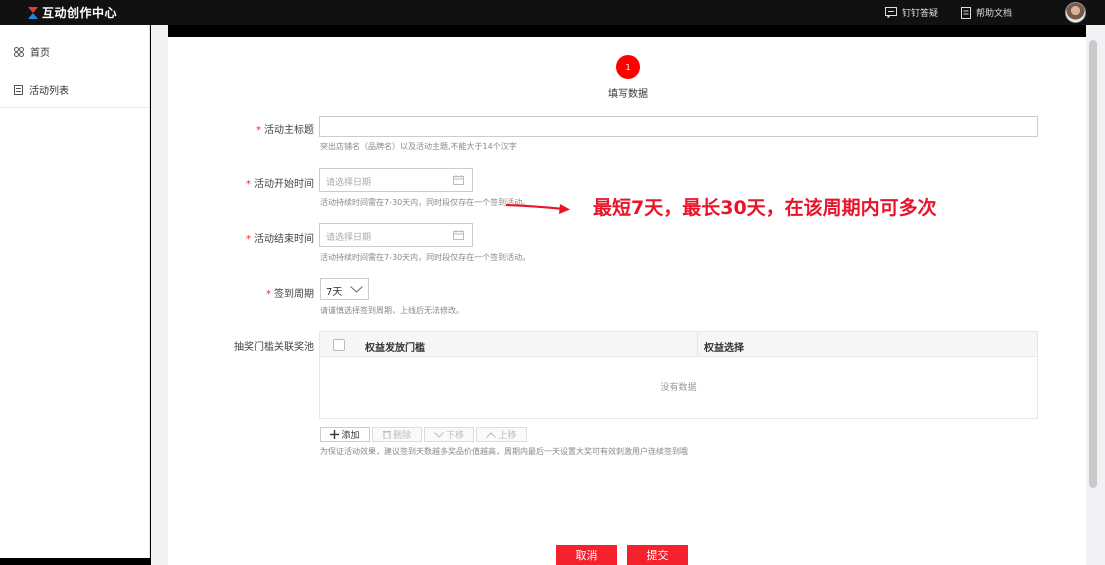 The image size is (1105, 565). I want to click on dingtalk-support-label: 钉钉答疑, so click(920, 14).